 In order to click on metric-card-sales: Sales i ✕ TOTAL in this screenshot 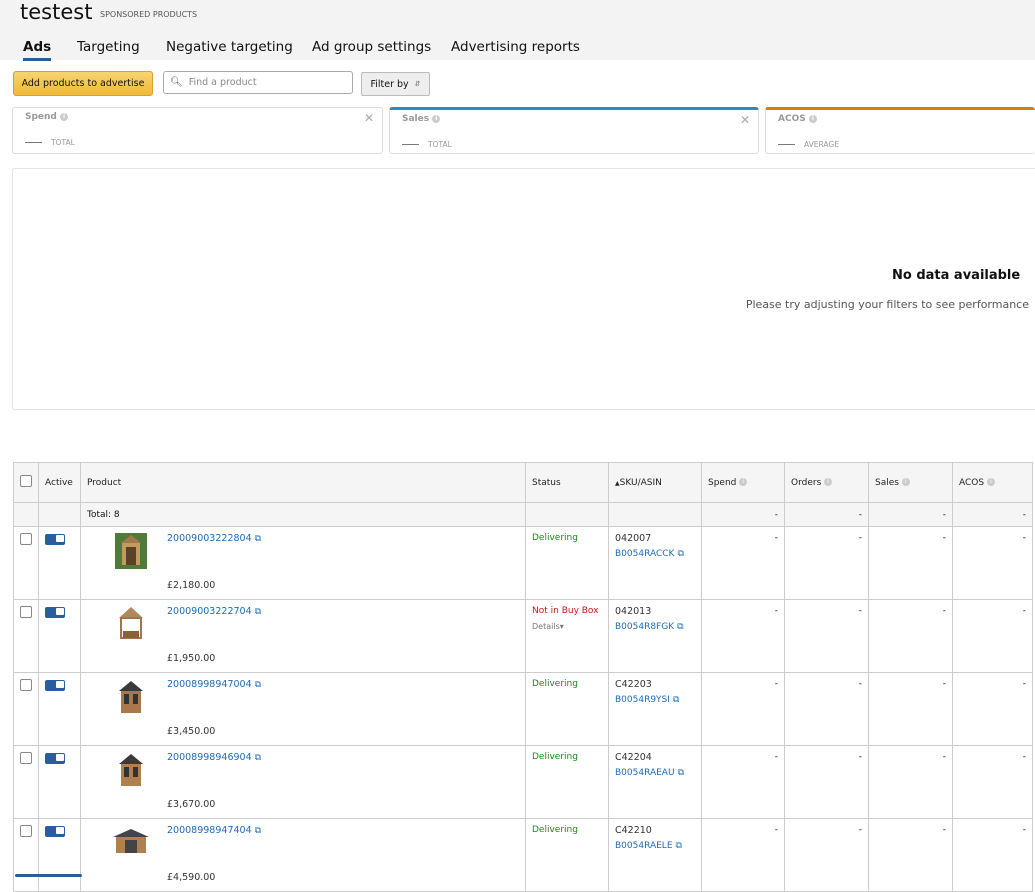, I will do `click(574, 130)`.